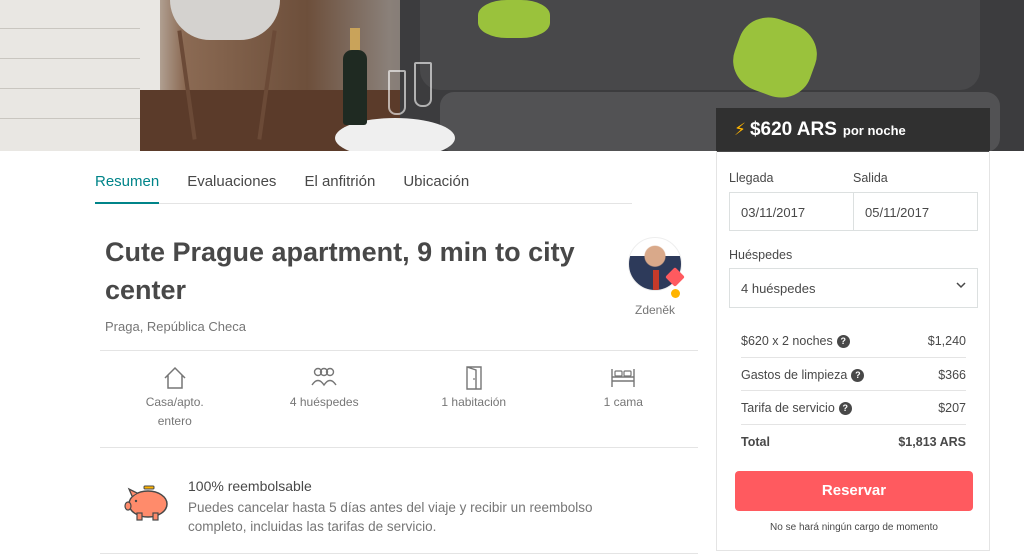 The image size is (1024, 557). Describe the element at coordinates (623, 402) in the screenshot. I see `feature-label: 1 cama` at that location.